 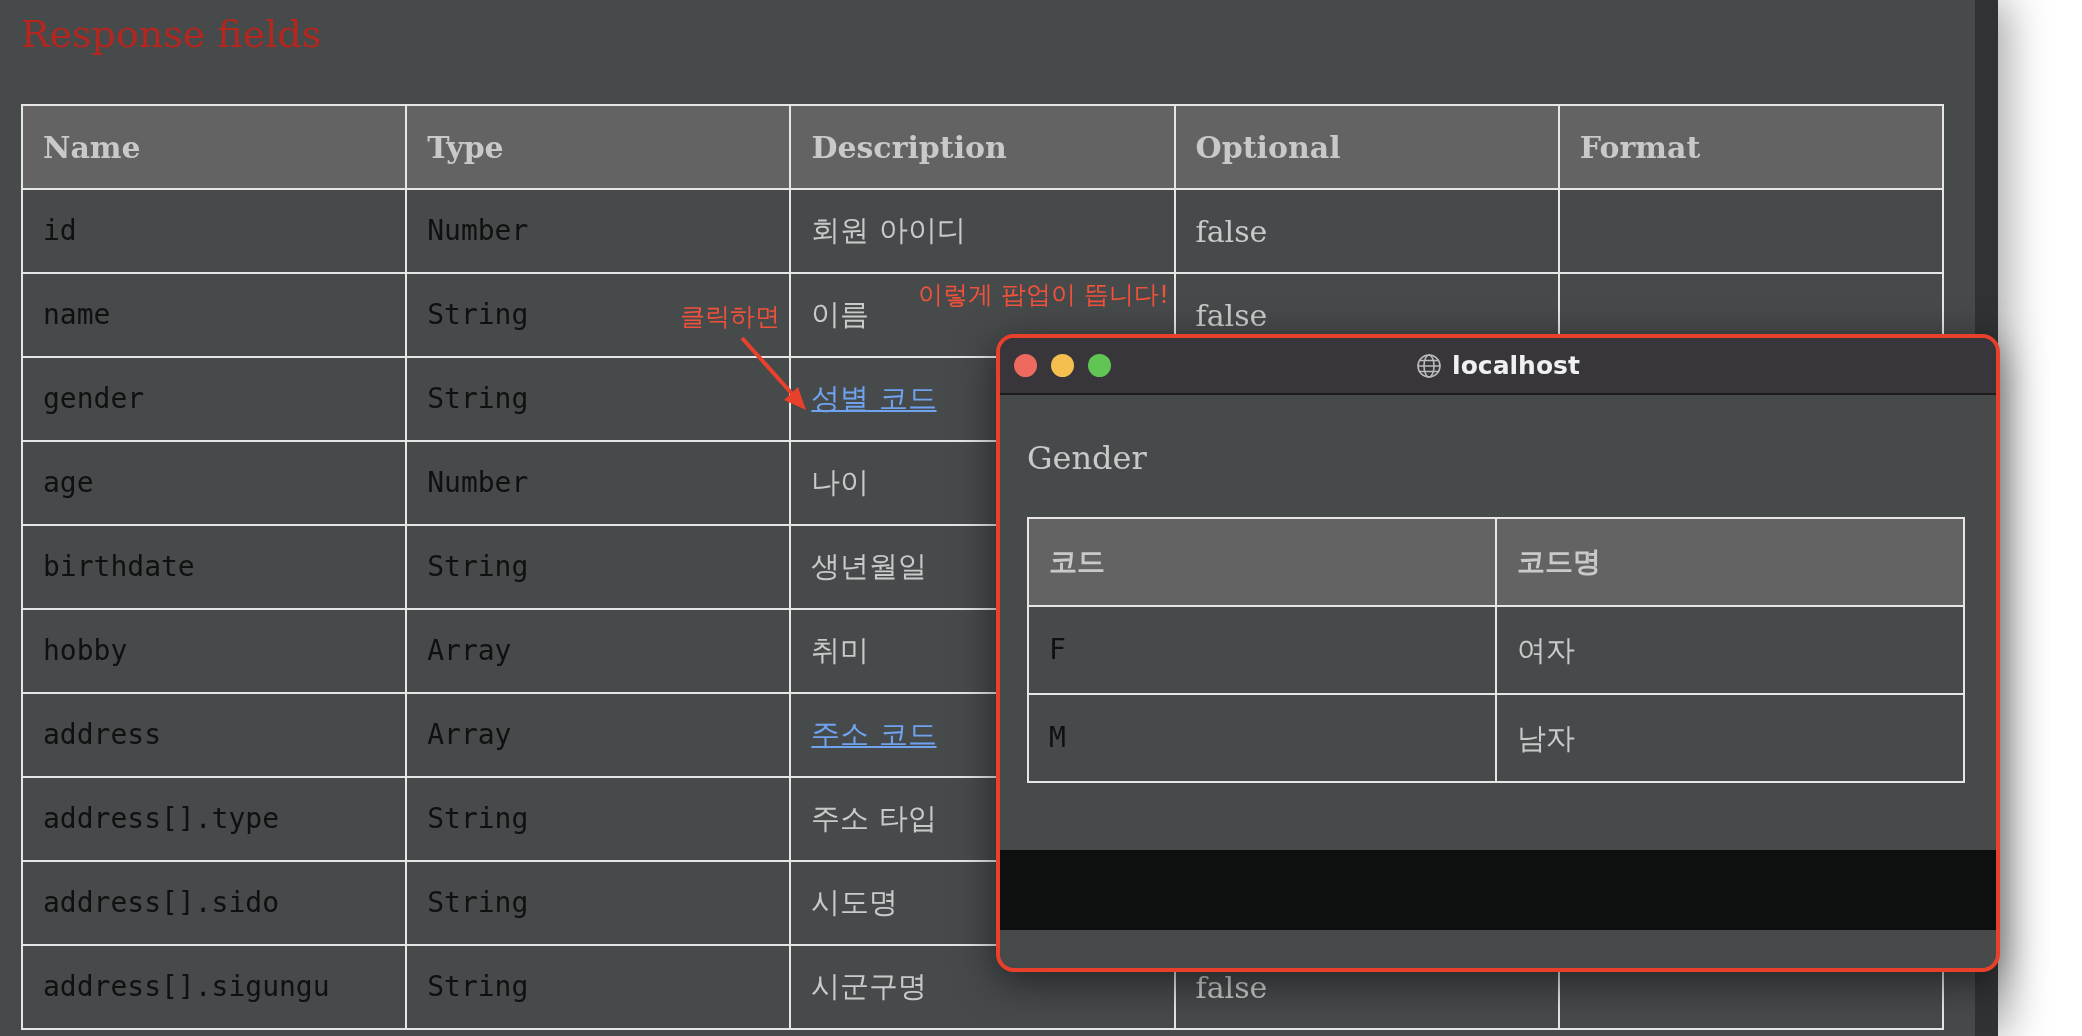 What do you see at coordinates (1025, 365) in the screenshot?
I see `close-button` at bounding box center [1025, 365].